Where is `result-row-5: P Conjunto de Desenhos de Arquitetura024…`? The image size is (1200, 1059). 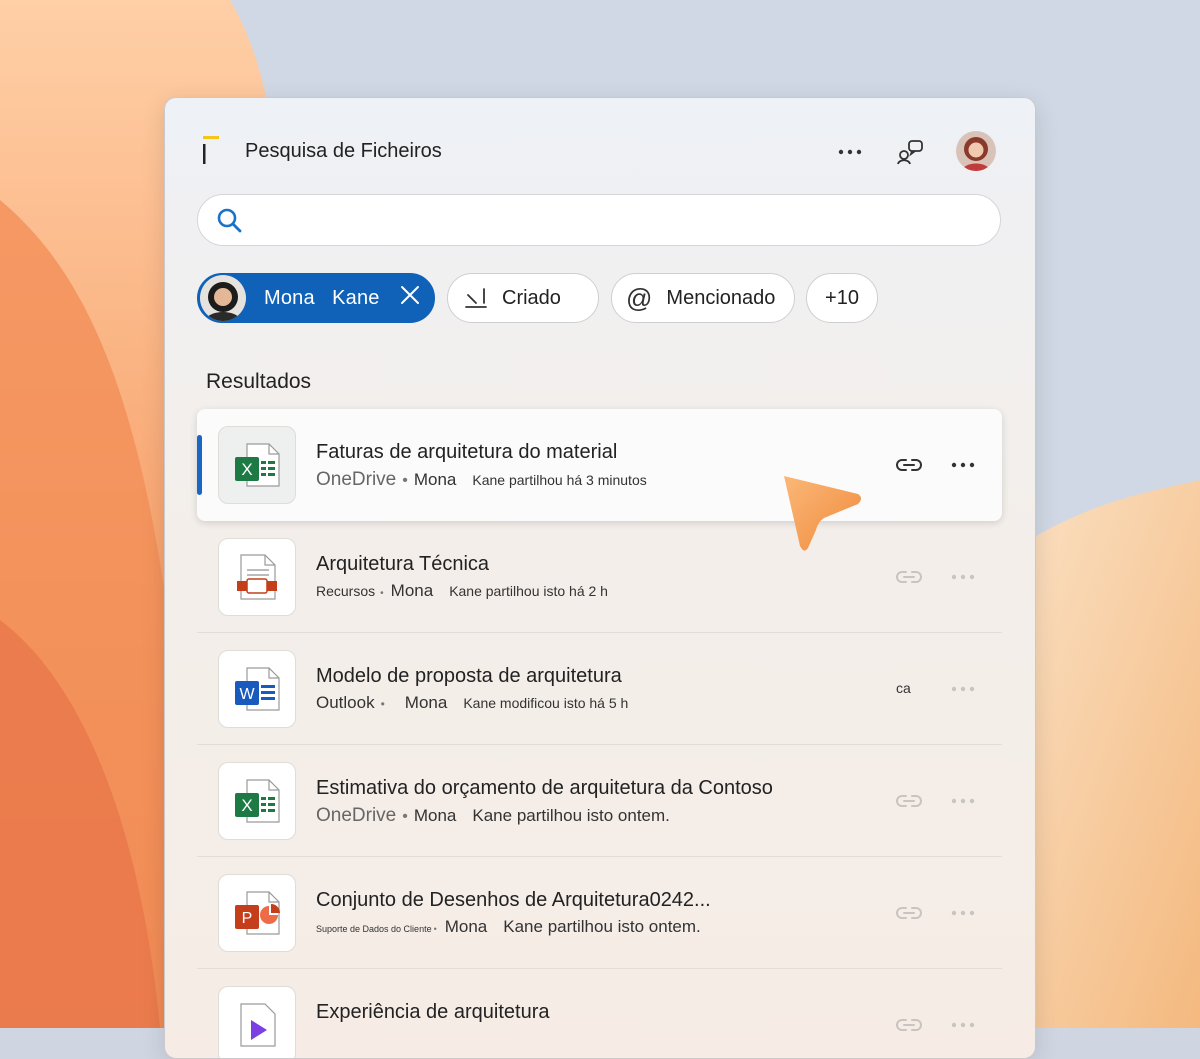
result-row-5: P Conjunto de Desenhos de Arquitetura024… is located at coordinates (599, 913).